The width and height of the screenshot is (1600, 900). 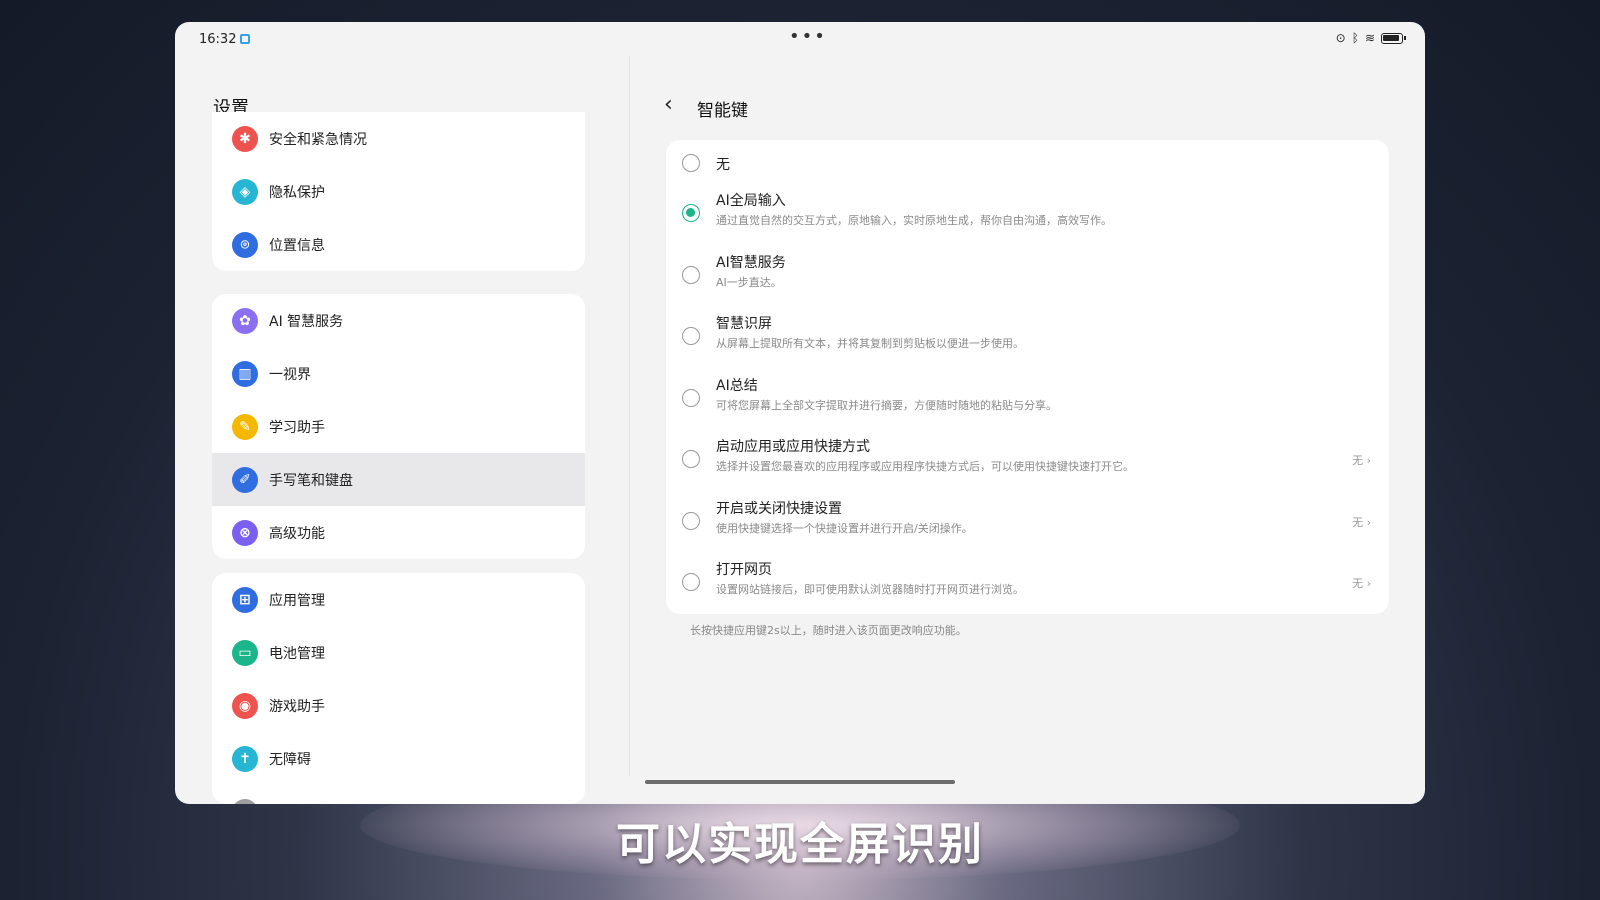 What do you see at coordinates (398, 373) in the screenshot?
I see `sidebar-item-multiview: ▥ 一视界` at bounding box center [398, 373].